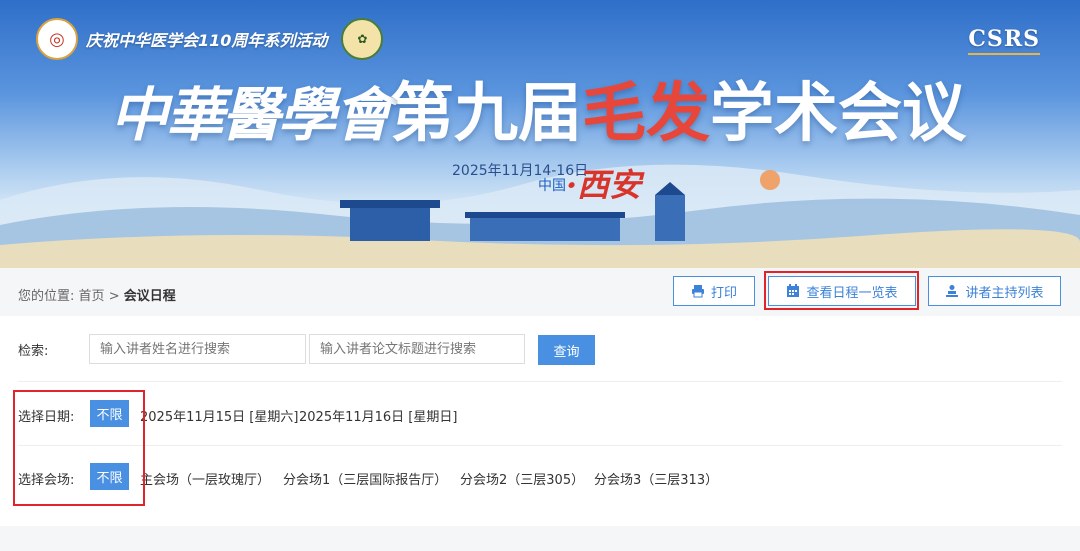  Describe the element at coordinates (219, 415) in the screenshot. I see `date-option: 2025年11月15日 [星期六]` at that location.